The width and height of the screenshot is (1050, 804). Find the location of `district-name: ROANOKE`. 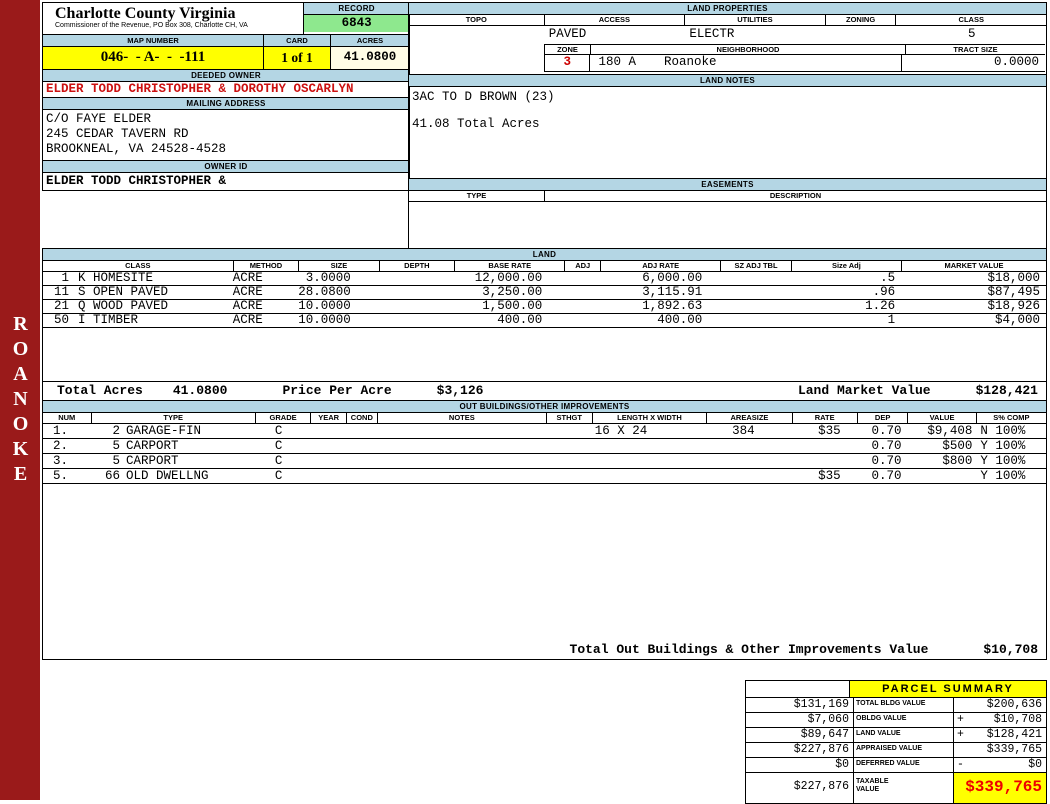

district-name: ROANOKE is located at coordinates (20, 400).